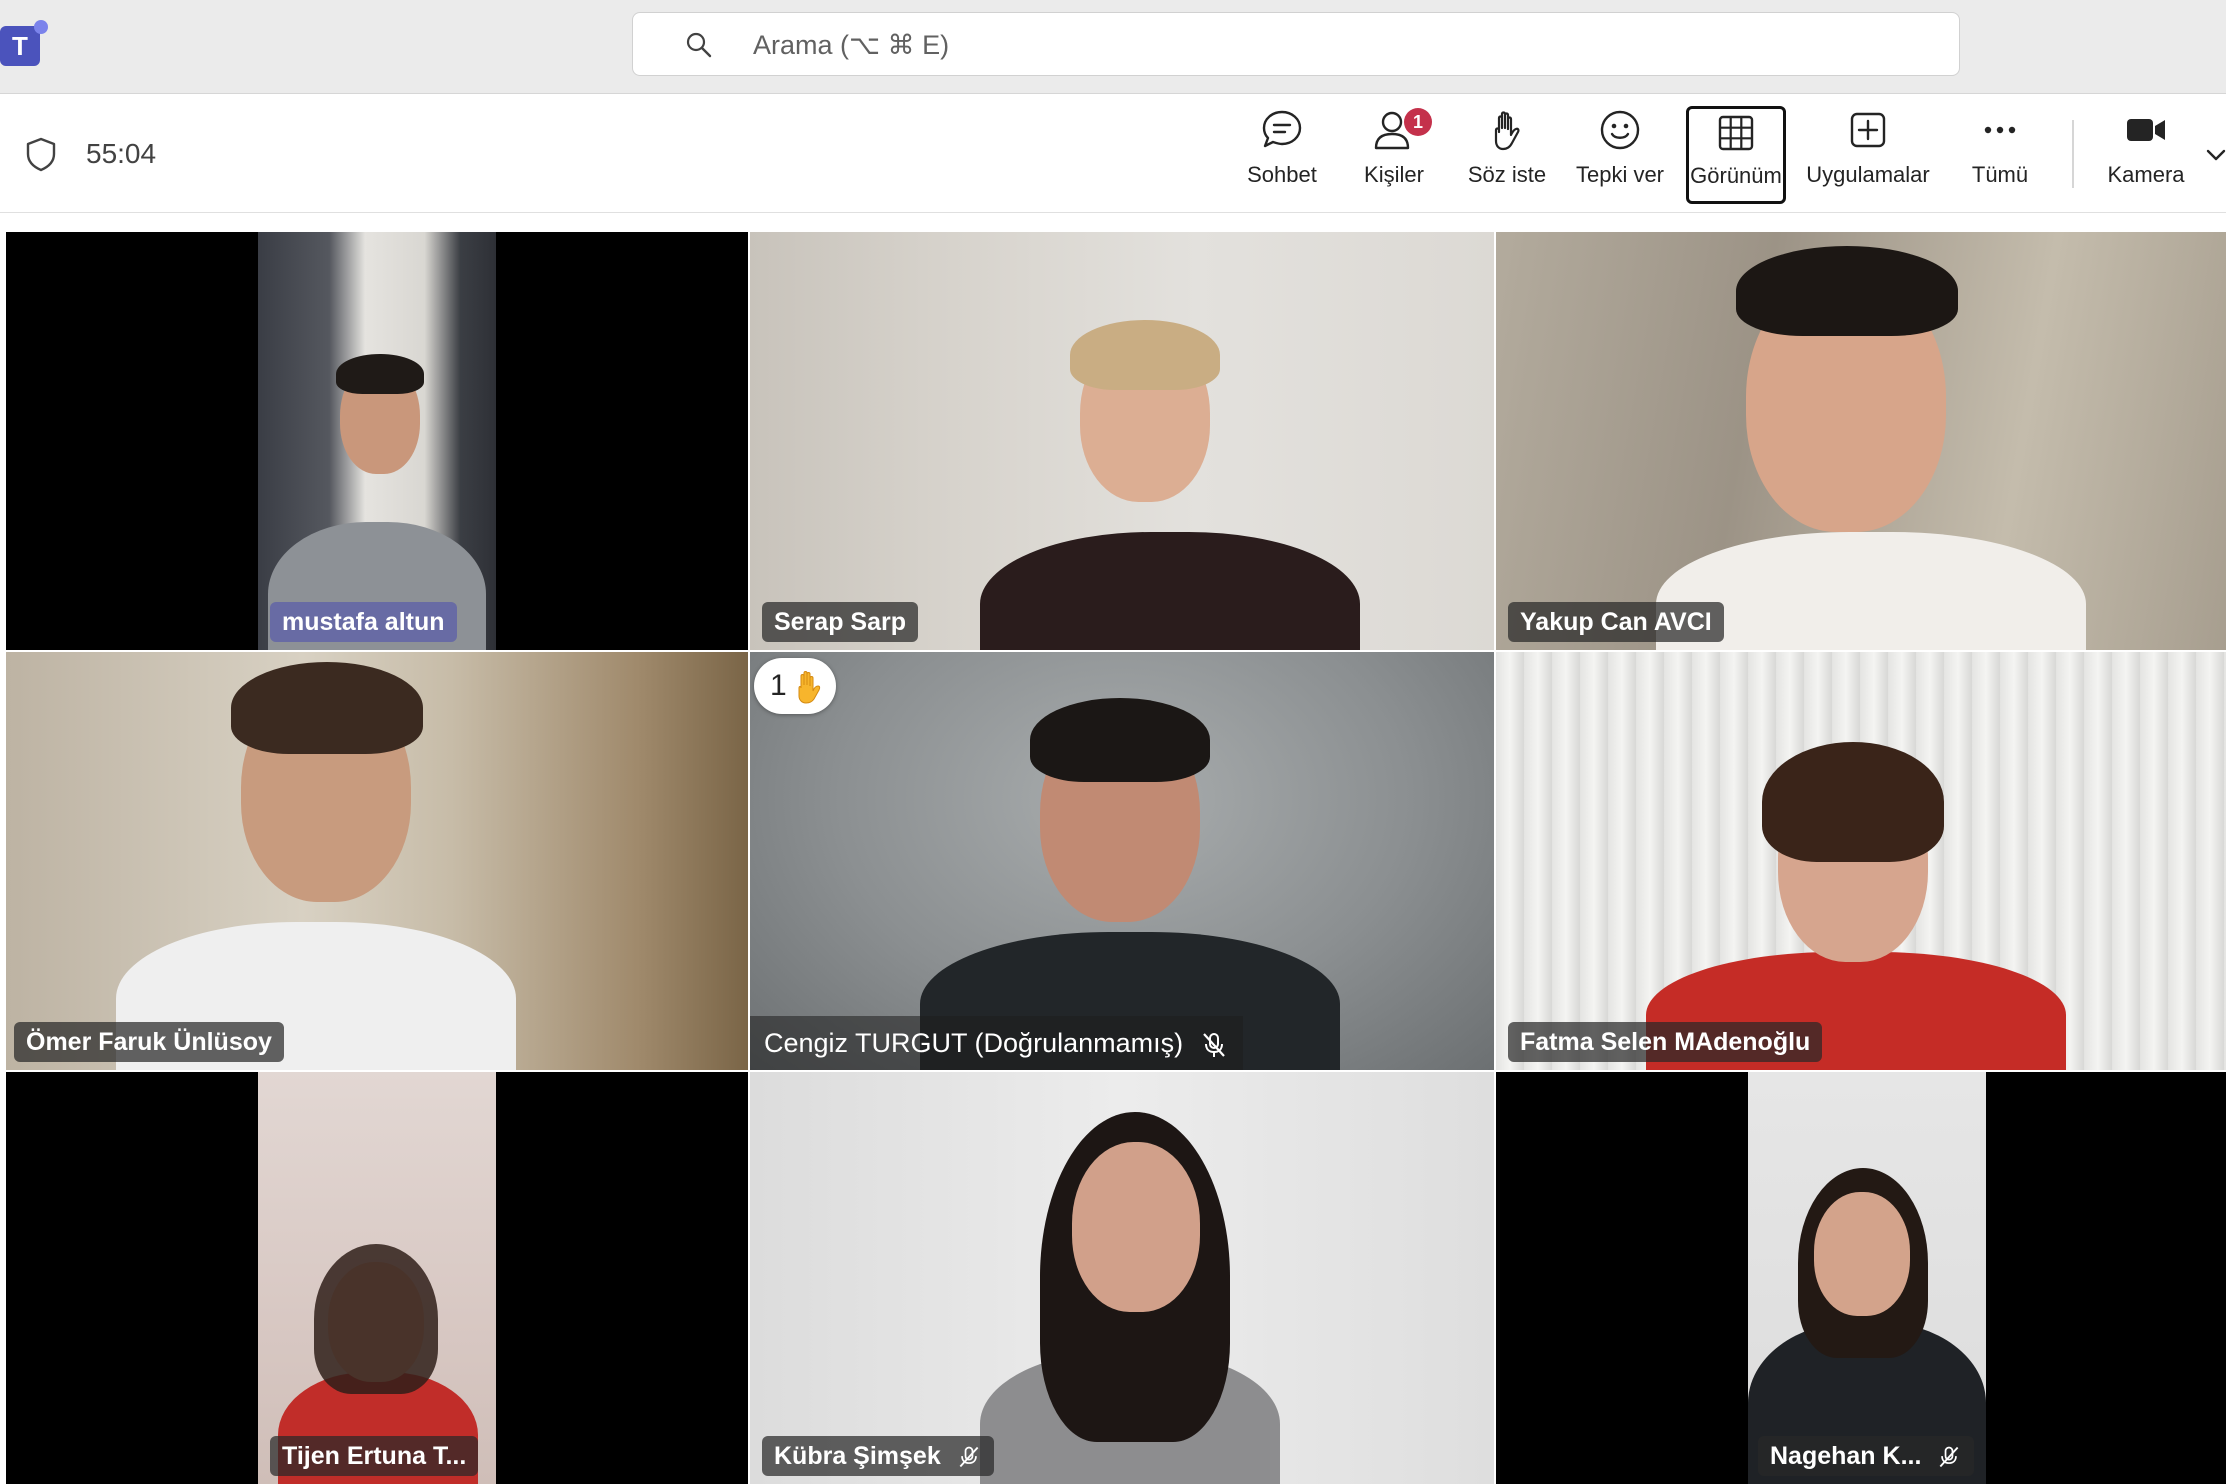 The height and width of the screenshot is (1484, 2226). What do you see at coordinates (41, 154) in the screenshot?
I see `shield-icon` at bounding box center [41, 154].